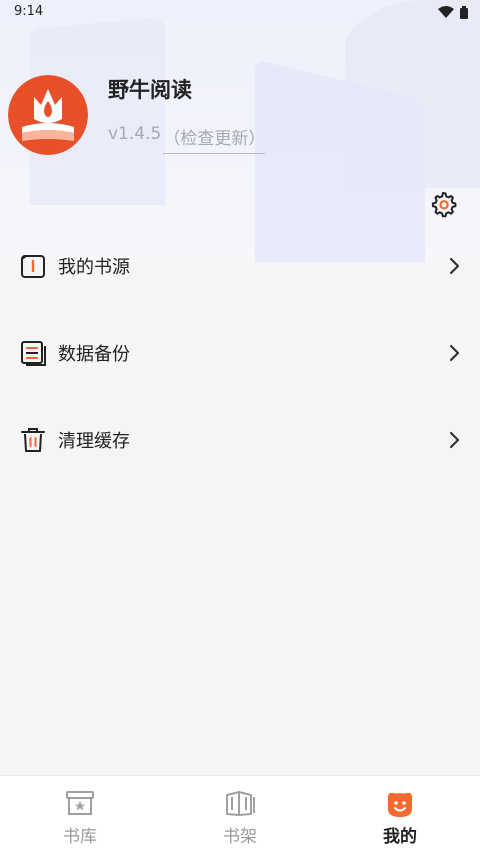  What do you see at coordinates (400, 837) in the screenshot?
I see `nav-label: 我的` at bounding box center [400, 837].